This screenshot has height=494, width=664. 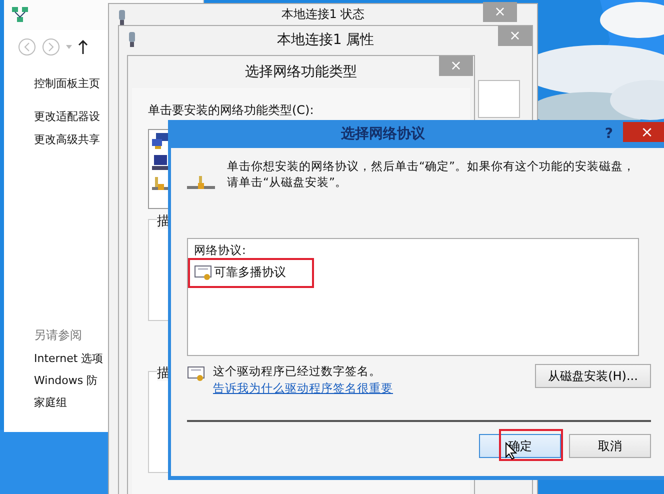 I want to click on sidebar-link: 家庭组, so click(x=50, y=402).